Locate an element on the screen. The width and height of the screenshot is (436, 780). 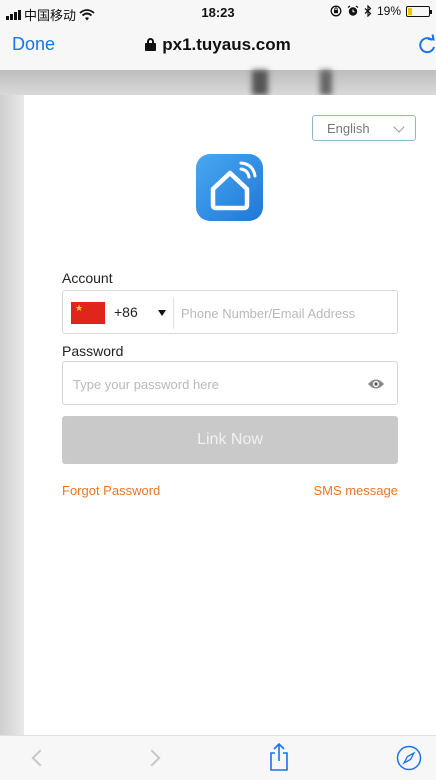
battery-percent: 19% is located at coordinates (388, 11).